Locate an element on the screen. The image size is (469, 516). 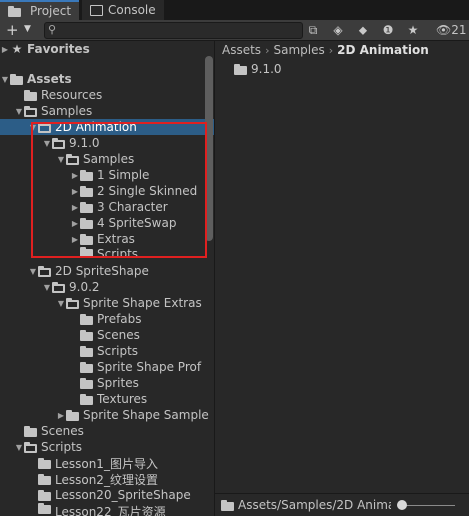
tree-item-sprite-shape-extras: ▼ Sprite Shape Extras is located at coordinates (107, 303).